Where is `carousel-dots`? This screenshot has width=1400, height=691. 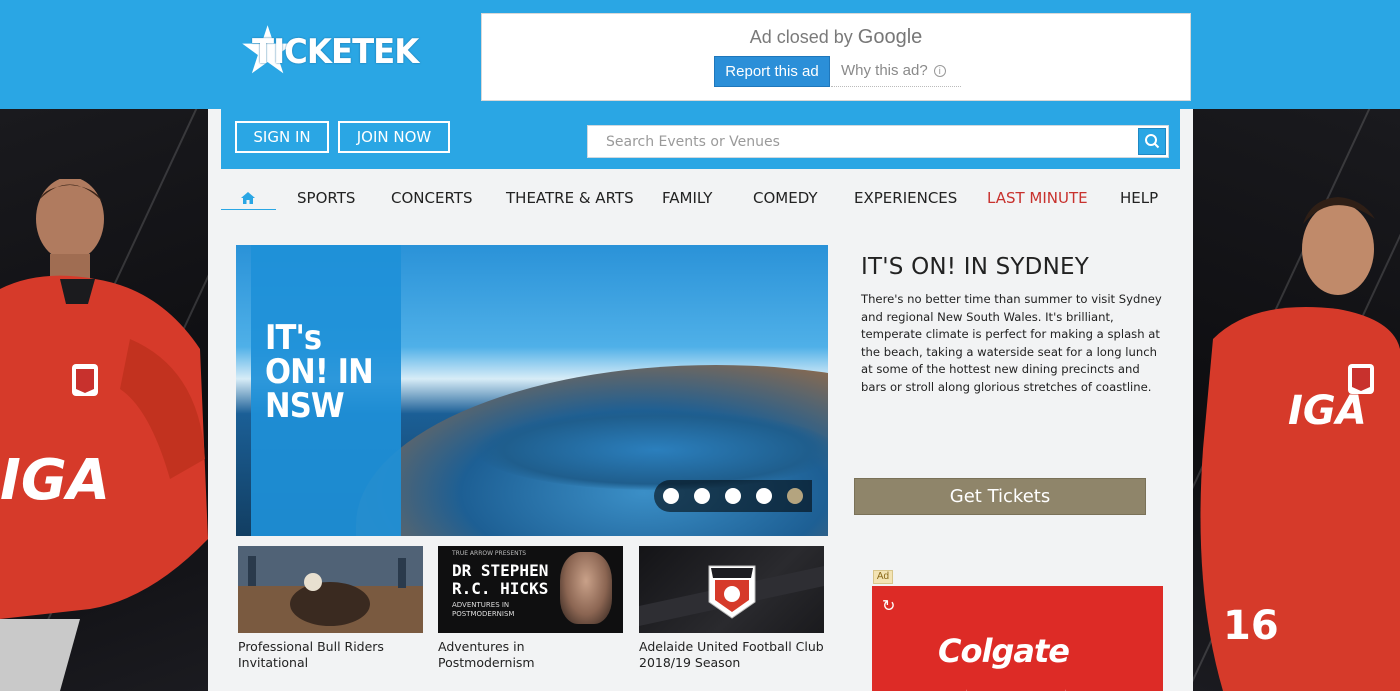
carousel-dots is located at coordinates (733, 496).